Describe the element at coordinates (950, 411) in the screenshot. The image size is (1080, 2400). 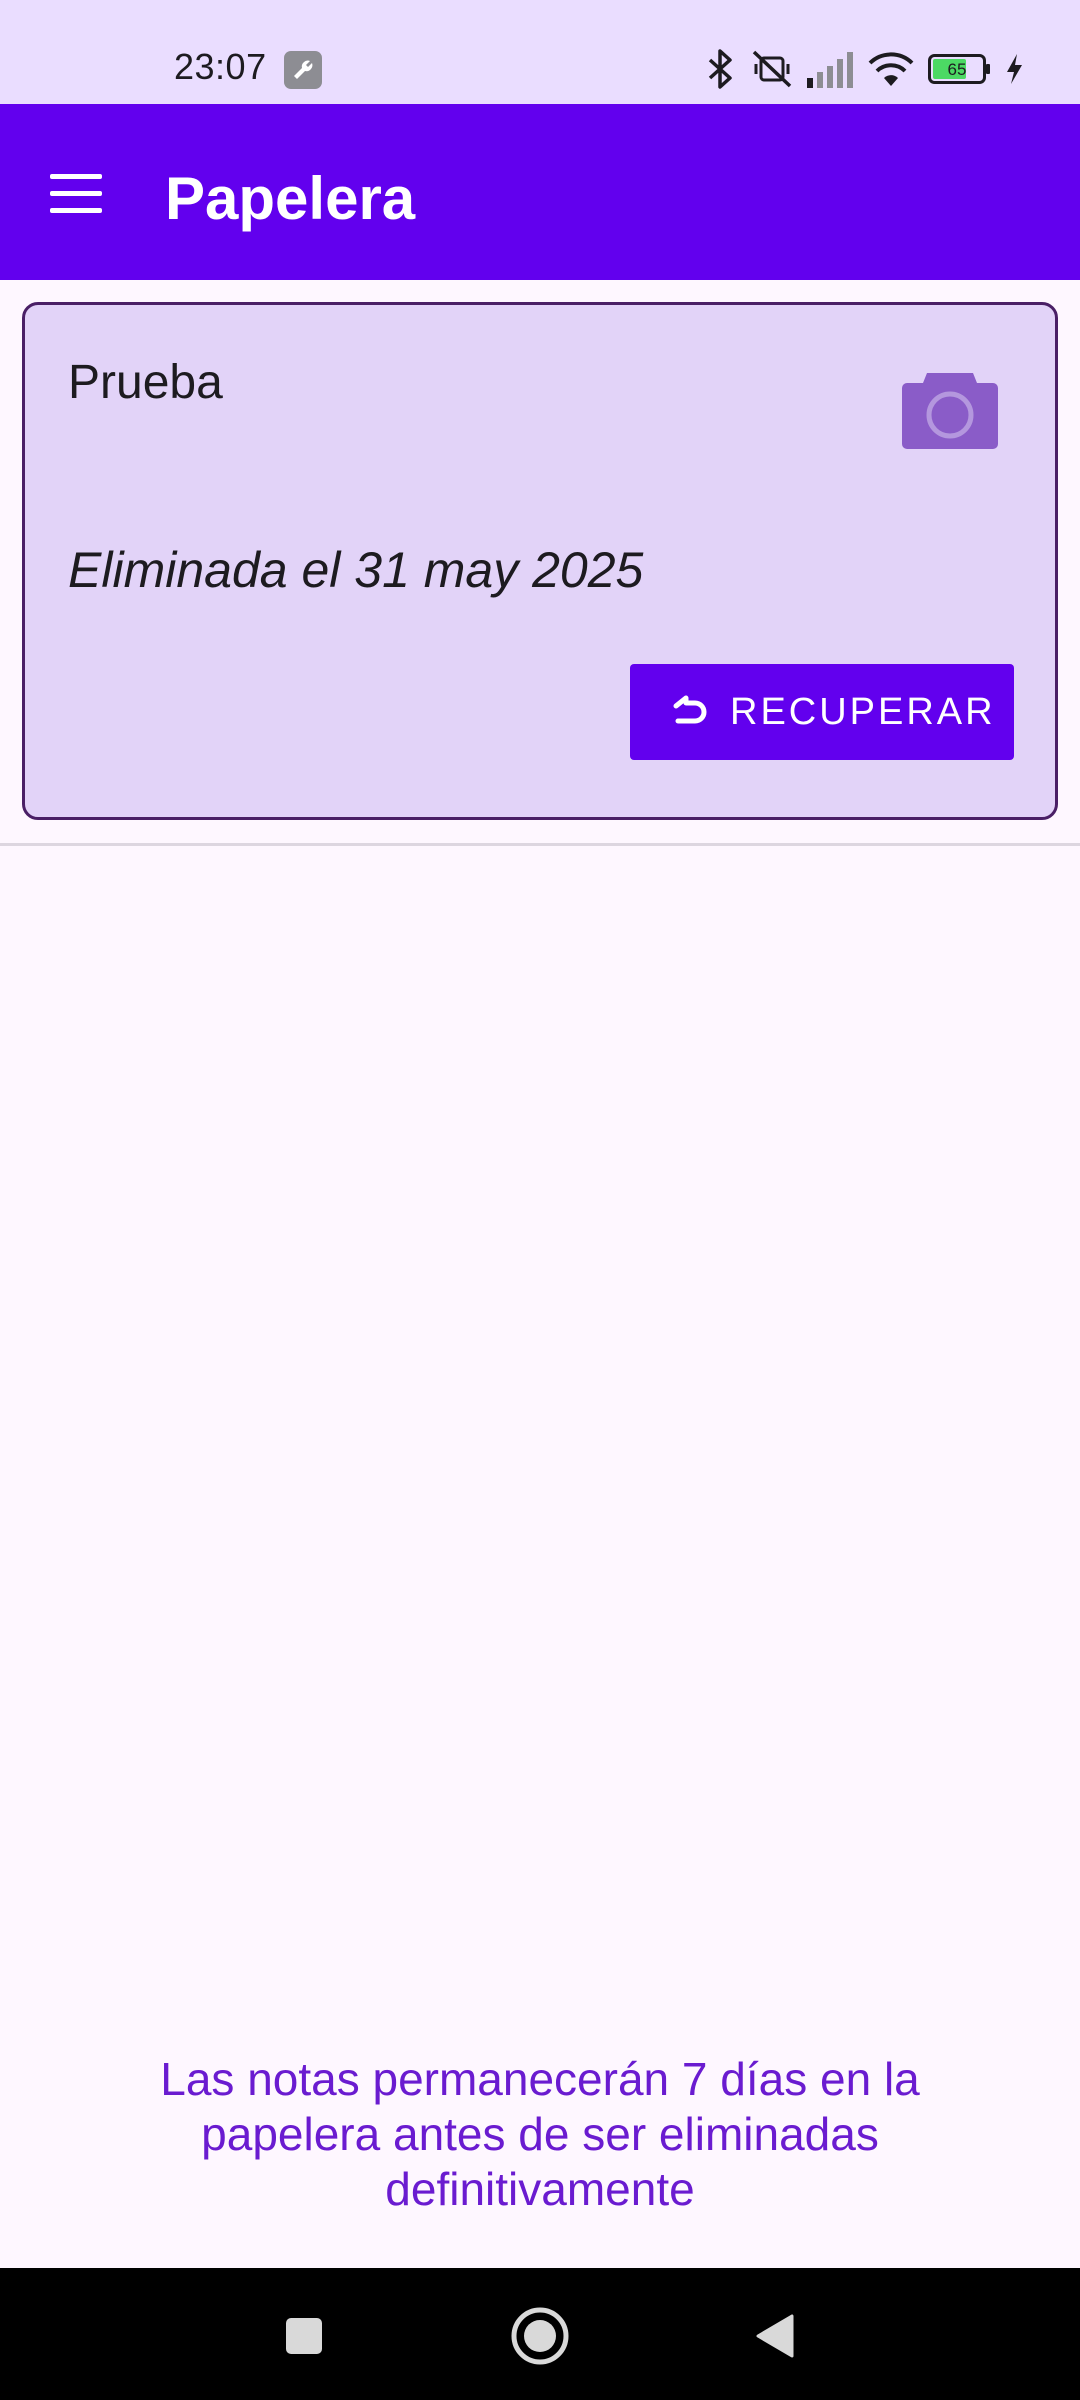
I see `camera-icon` at that location.